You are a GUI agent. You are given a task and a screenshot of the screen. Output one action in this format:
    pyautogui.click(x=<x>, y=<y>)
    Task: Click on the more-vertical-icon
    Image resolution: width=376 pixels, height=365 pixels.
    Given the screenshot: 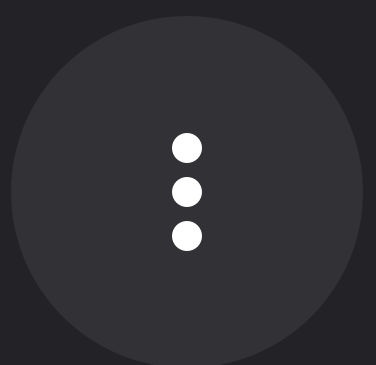 What is the action you would take?
    pyautogui.click(x=187, y=192)
    